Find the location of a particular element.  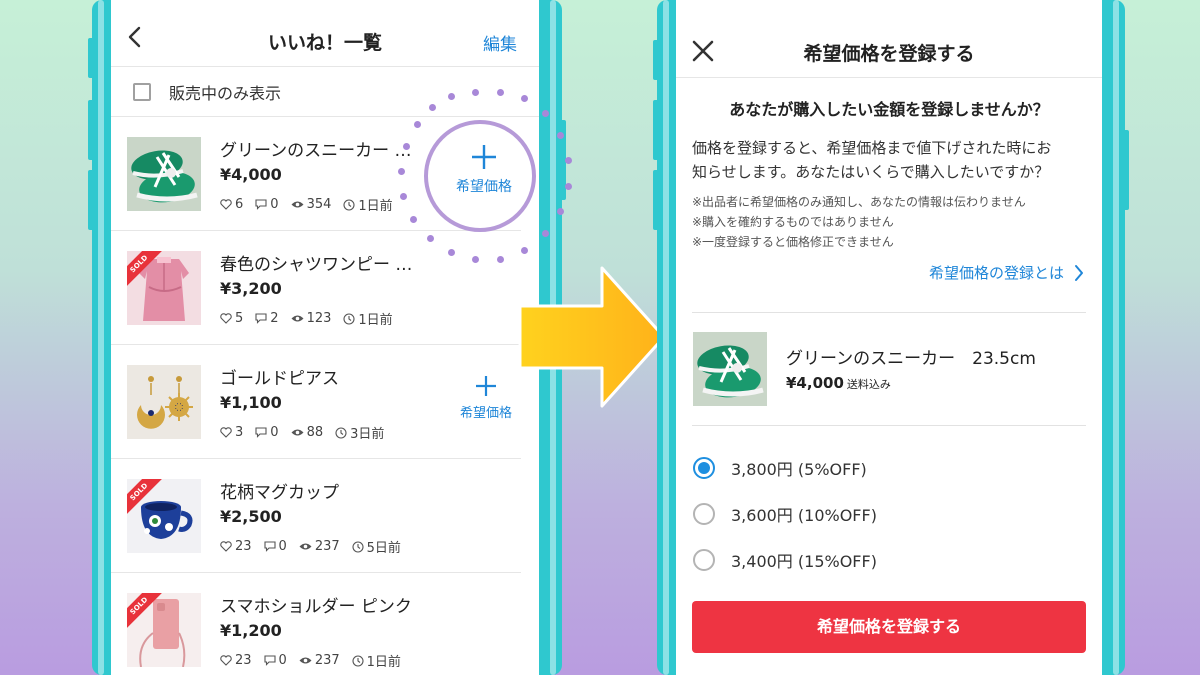

like-count: 3 is located at coordinates (239, 432).